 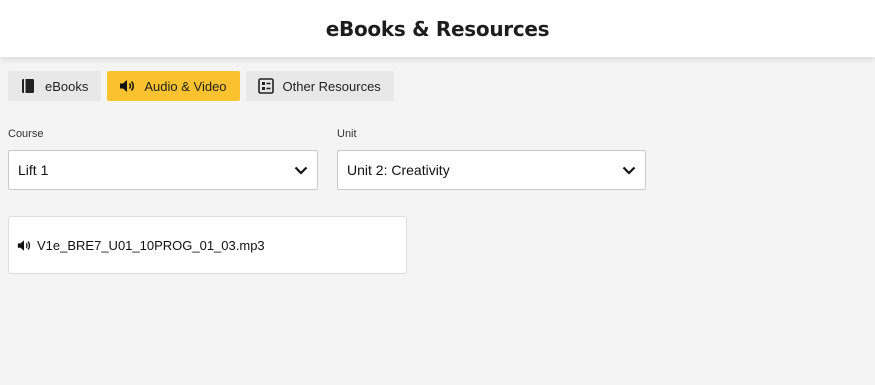 What do you see at coordinates (185, 86) in the screenshot?
I see `tab-label: Audio & Video` at bounding box center [185, 86].